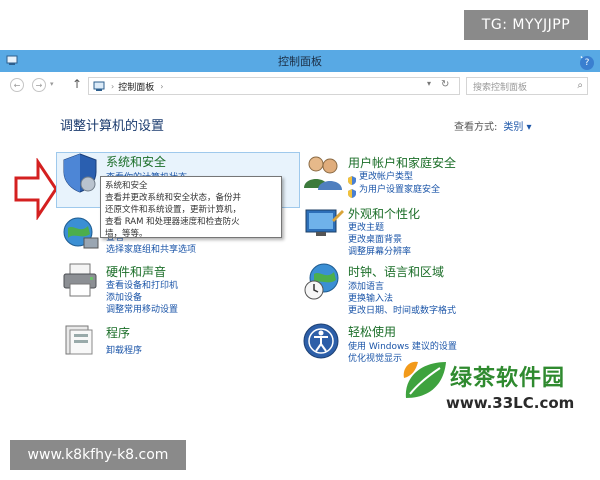 The width and height of the screenshot is (600, 480). I want to click on top-watermark-tag: TG: MYYJJPP, so click(526, 25).